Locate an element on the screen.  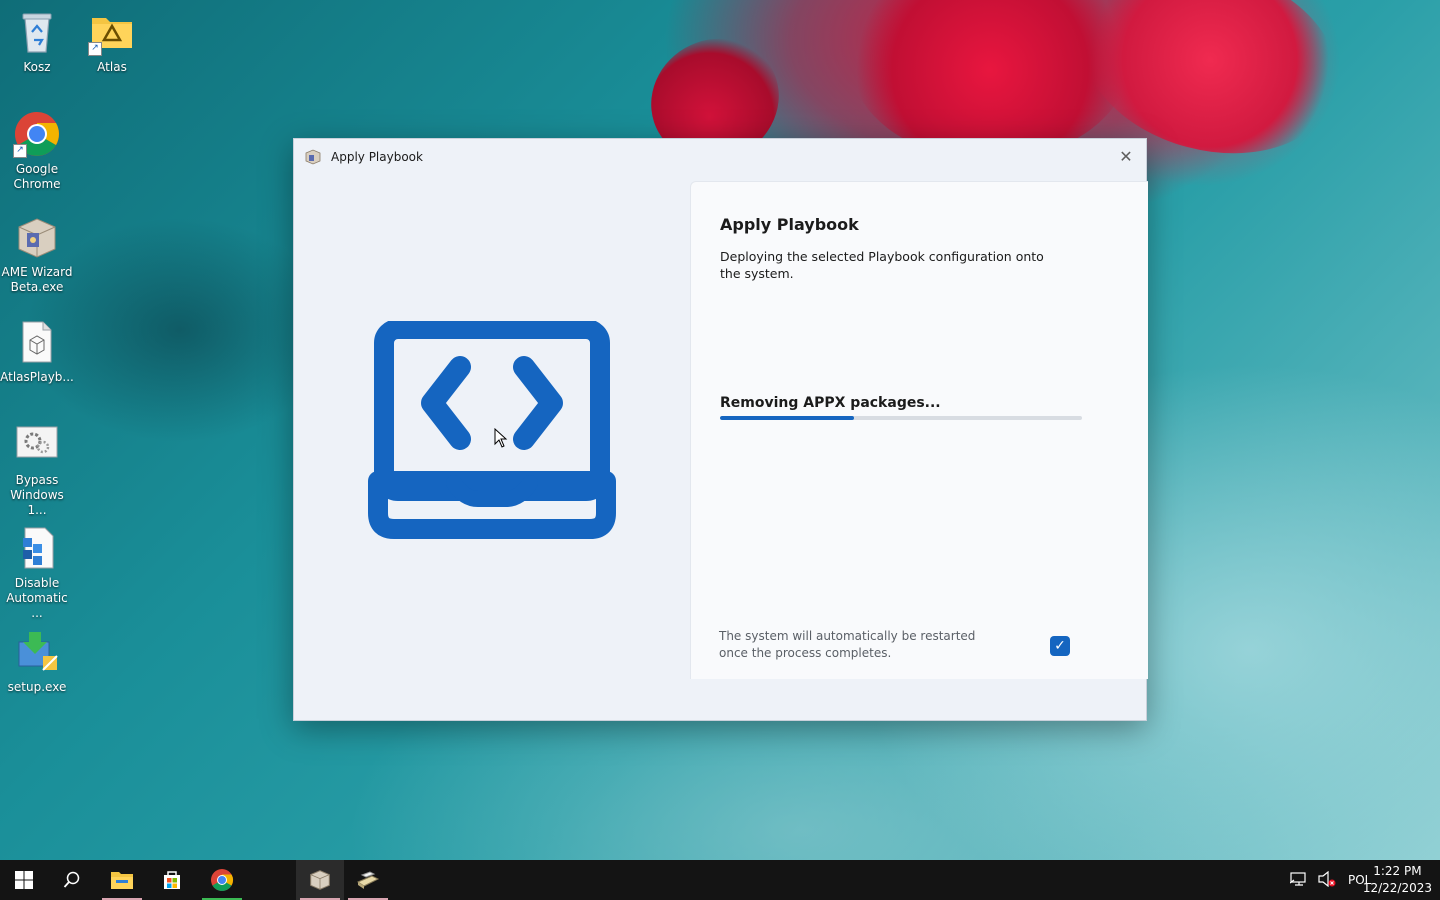
window-titlebar: Apply Playbook ✕ is located at coordinates (720, 157).